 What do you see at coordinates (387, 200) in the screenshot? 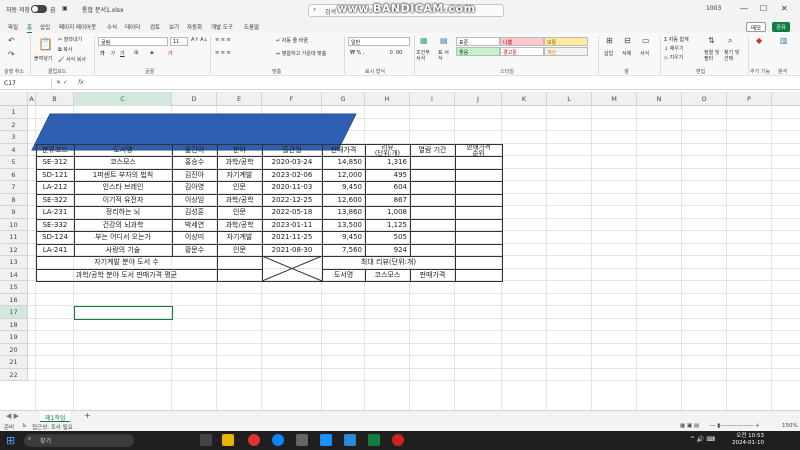
I see `table-cell: 867` at bounding box center [387, 200].